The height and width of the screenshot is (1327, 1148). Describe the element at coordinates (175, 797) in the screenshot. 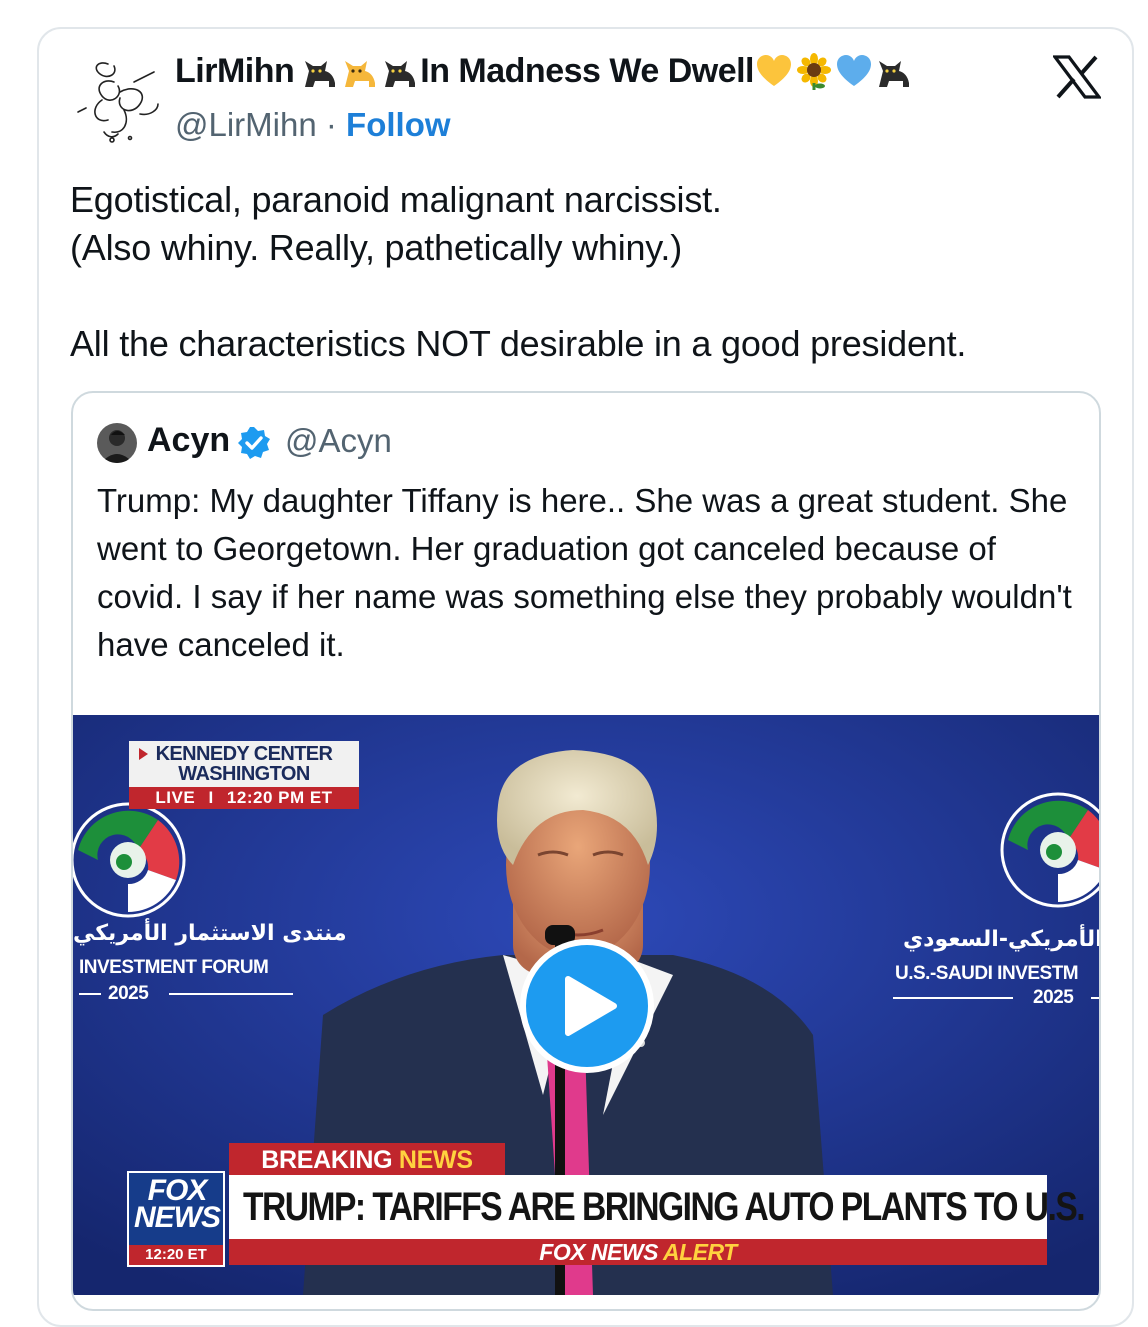

I see `live-label: LIVE` at that location.